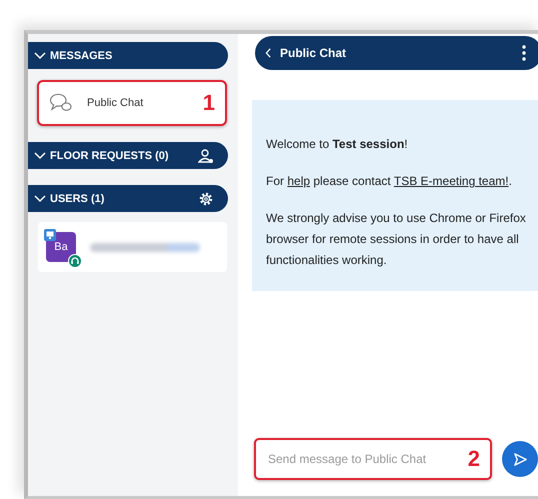  Describe the element at coordinates (206, 198) in the screenshot. I see `settings-icon` at that location.